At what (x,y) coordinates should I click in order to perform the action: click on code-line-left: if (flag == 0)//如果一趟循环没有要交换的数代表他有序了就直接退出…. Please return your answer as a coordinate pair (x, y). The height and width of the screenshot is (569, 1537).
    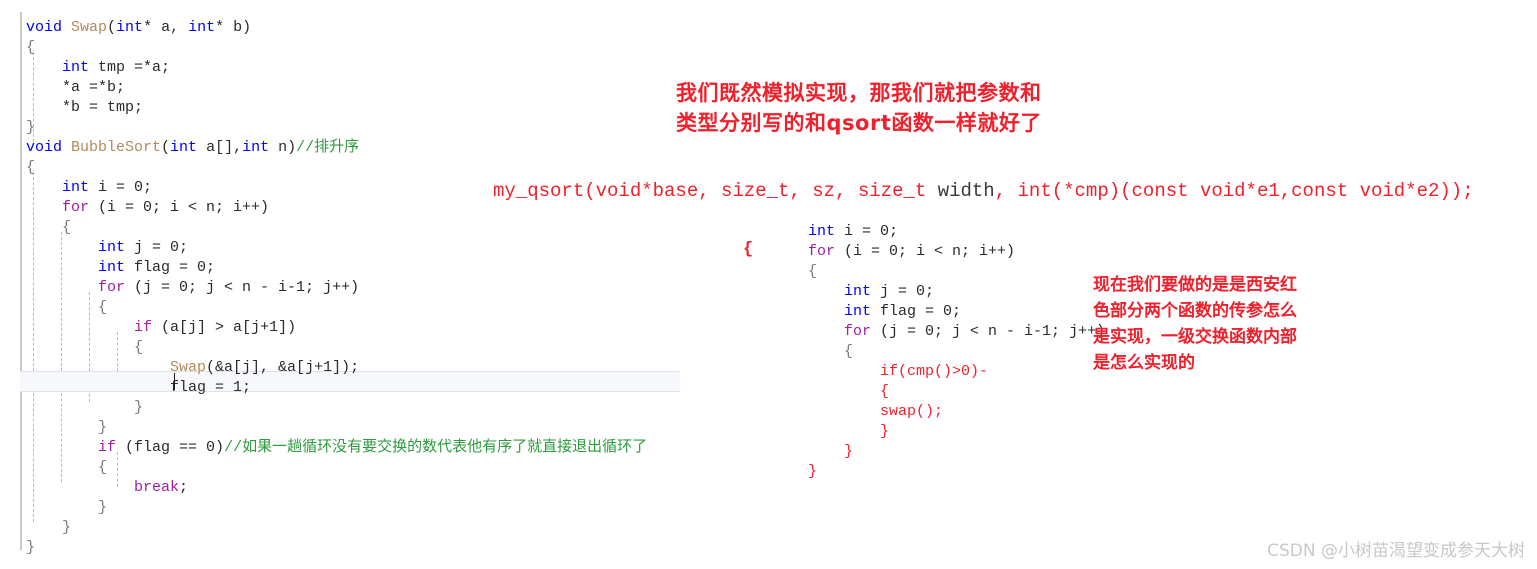
    Looking at the image, I should click on (336, 448).